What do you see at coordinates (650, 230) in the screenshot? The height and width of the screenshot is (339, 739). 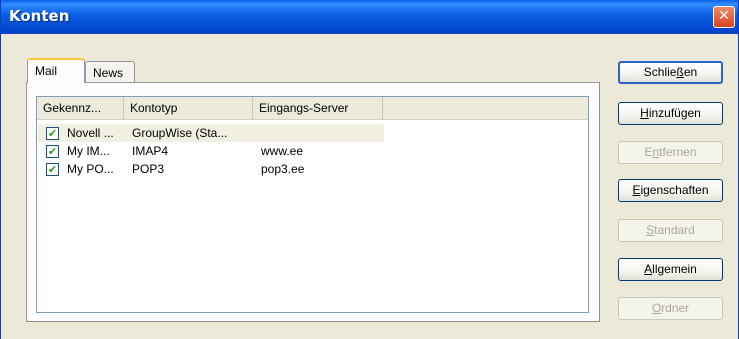 I see `standard-button-accel: S` at bounding box center [650, 230].